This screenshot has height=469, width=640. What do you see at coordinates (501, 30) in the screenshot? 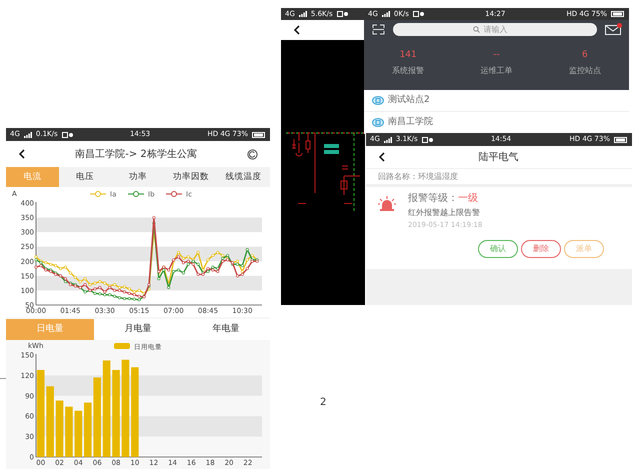
I see `search-input: 请输入` at bounding box center [501, 30].